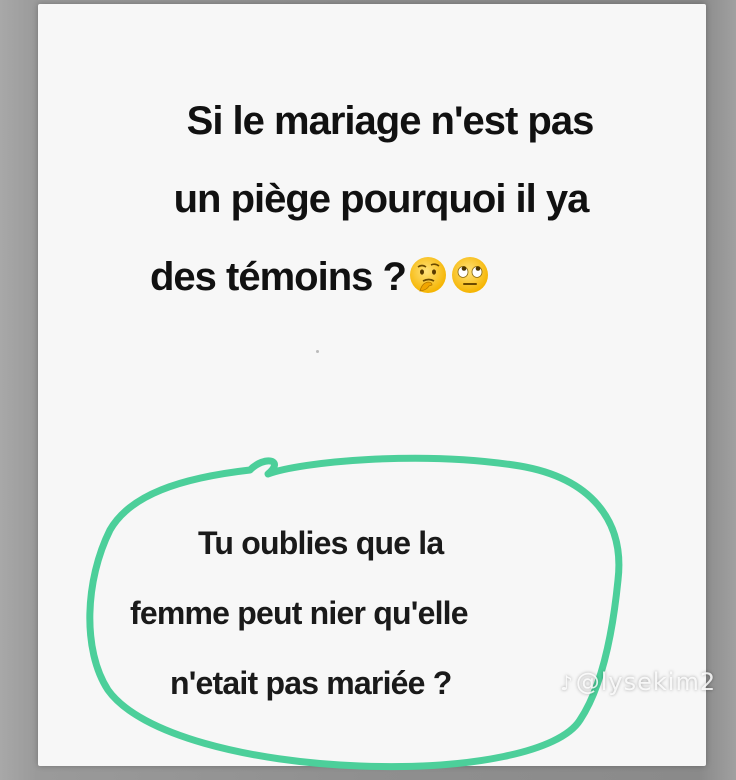 This screenshot has height=780, width=736. I want to click on question-line-2: un piège pourquoi il ya, so click(381, 199).